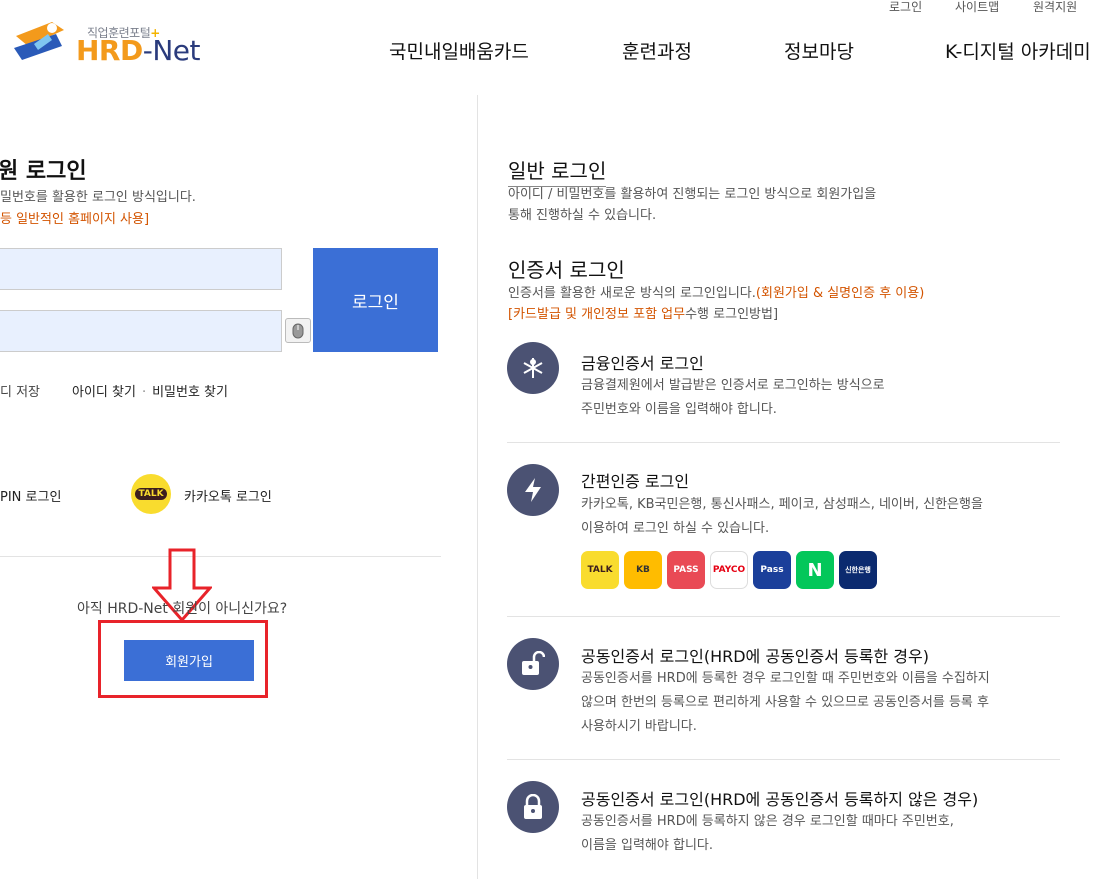 The height and width of the screenshot is (879, 1112). I want to click on site-logo: 직업훈련포털+ HRD-Net, so click(115, 39).